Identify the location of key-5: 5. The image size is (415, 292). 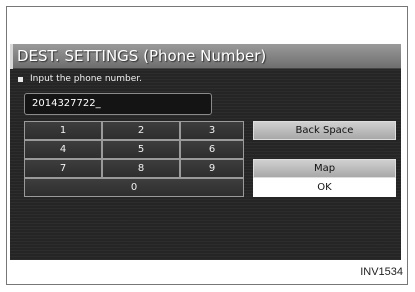
(141, 149).